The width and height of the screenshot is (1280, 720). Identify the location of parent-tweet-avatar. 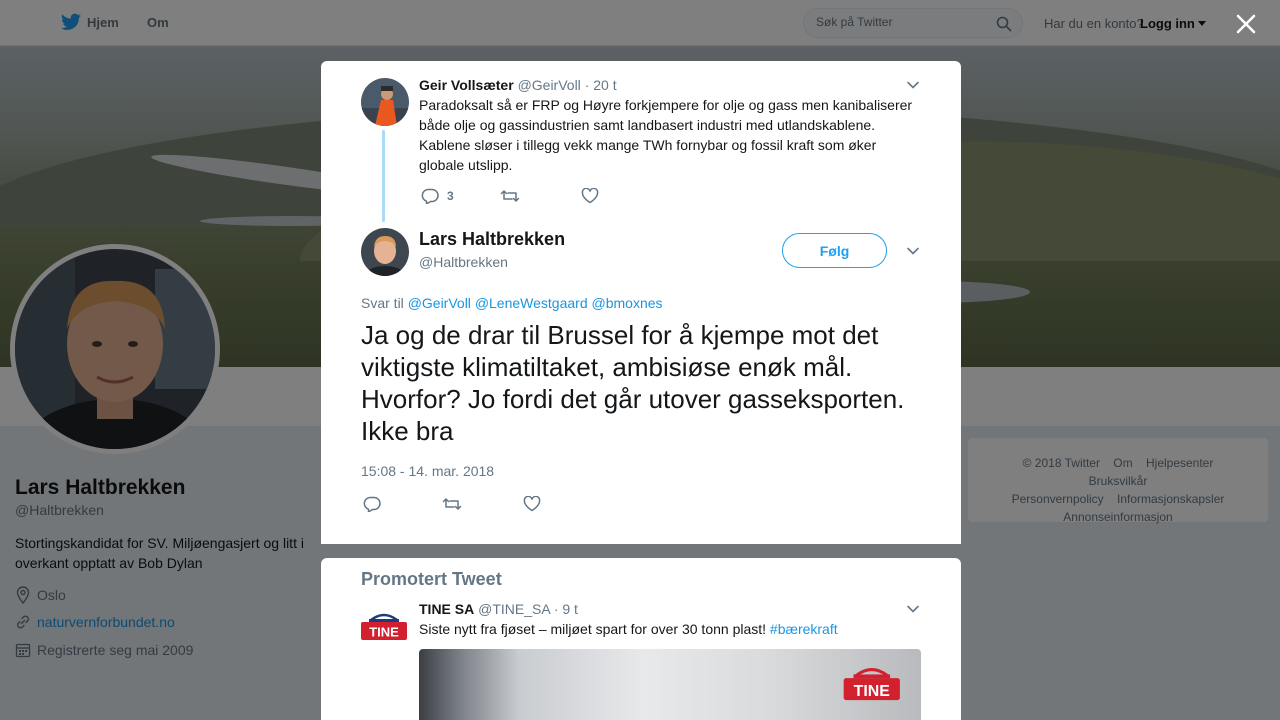
(385, 102).